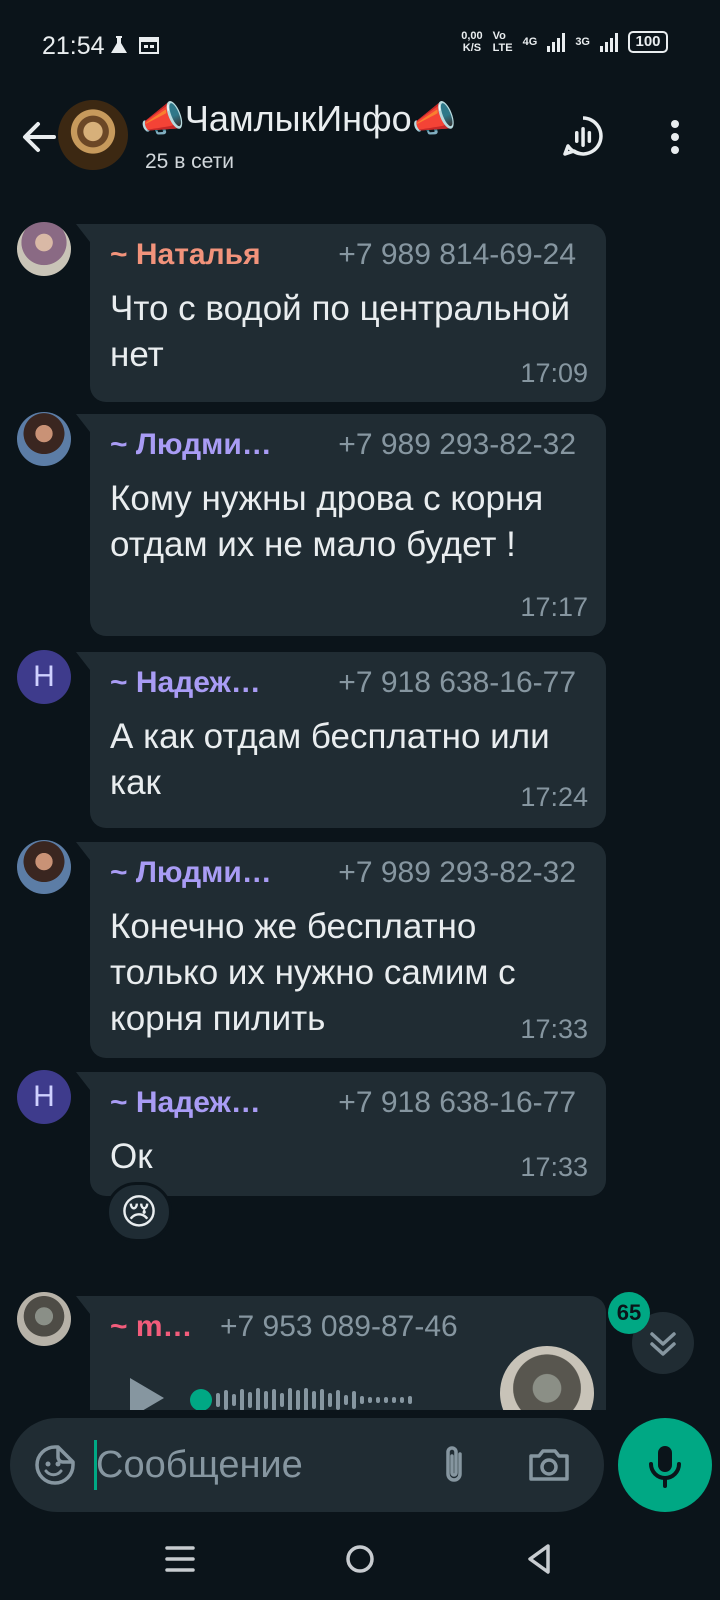 The image size is (720, 1600). Describe the element at coordinates (547, 1378) in the screenshot. I see `voice-sender-avatar` at that location.